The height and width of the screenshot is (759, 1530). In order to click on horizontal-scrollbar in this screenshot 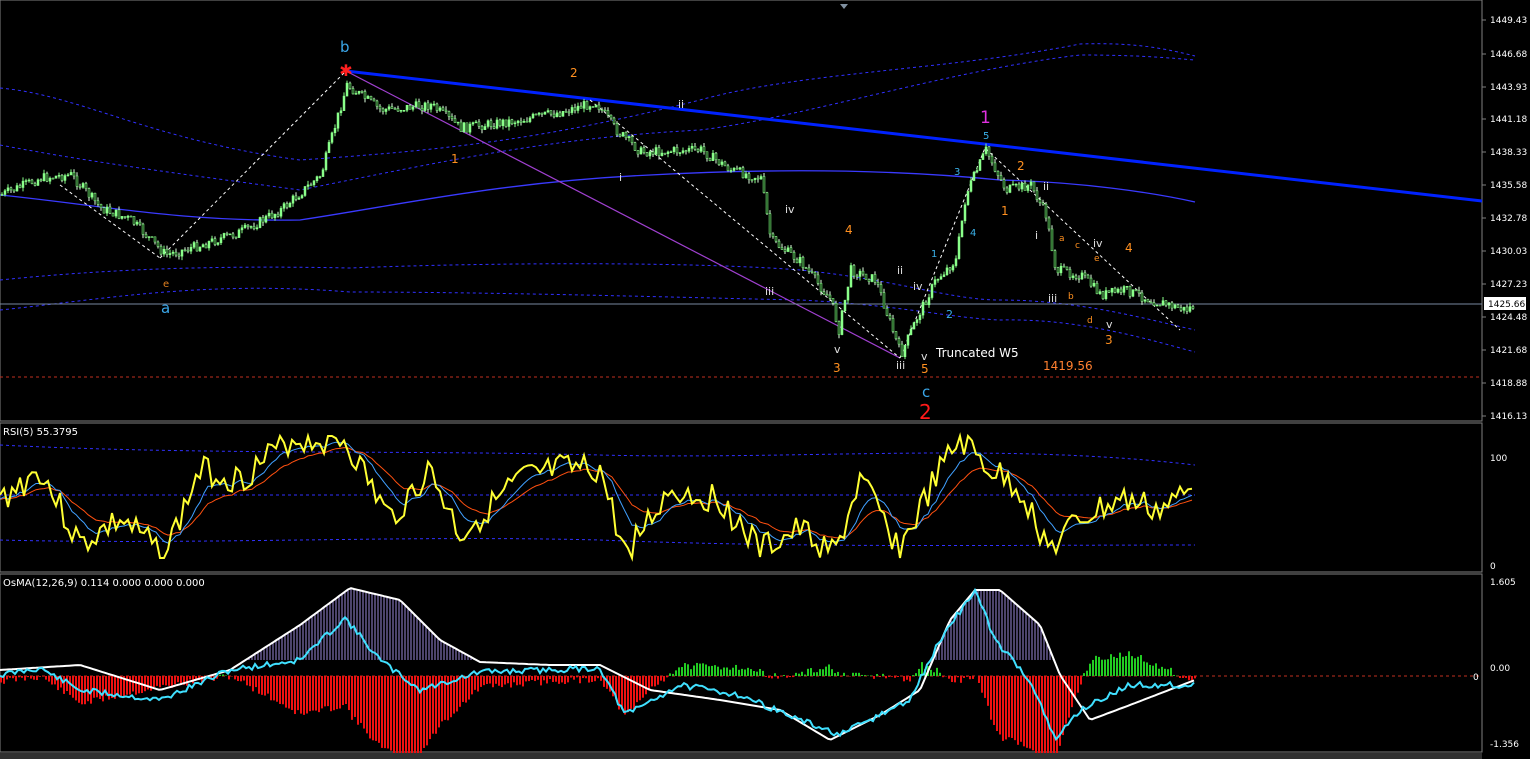, I will do `click(741, 756)`.